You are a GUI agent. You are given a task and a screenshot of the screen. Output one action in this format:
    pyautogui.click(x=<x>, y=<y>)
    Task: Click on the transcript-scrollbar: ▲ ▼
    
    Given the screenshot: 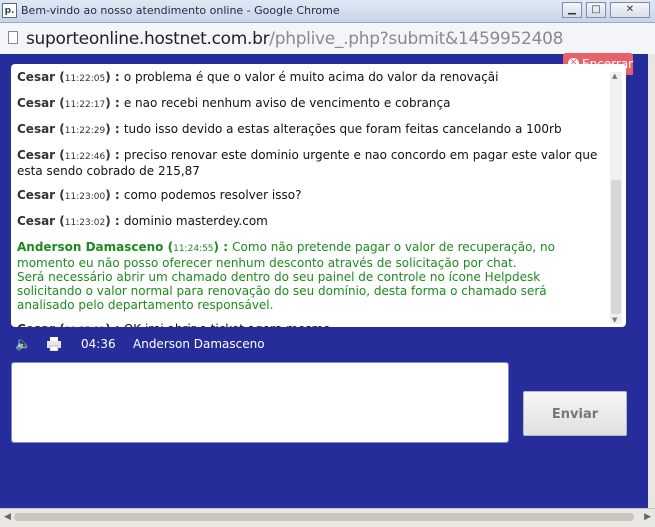 What is the action you would take?
    pyautogui.click(x=616, y=198)
    